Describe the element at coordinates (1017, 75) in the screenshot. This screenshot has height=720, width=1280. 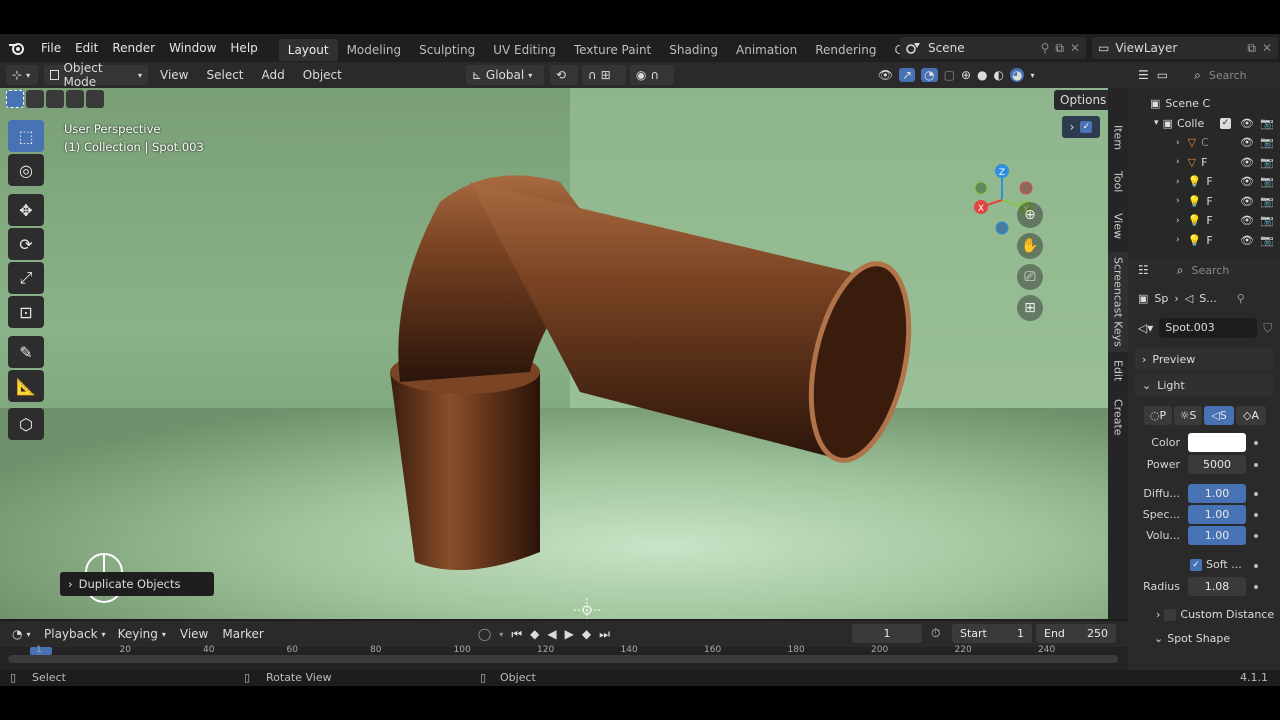
I see `rendered-shading-icon: ◕` at that location.